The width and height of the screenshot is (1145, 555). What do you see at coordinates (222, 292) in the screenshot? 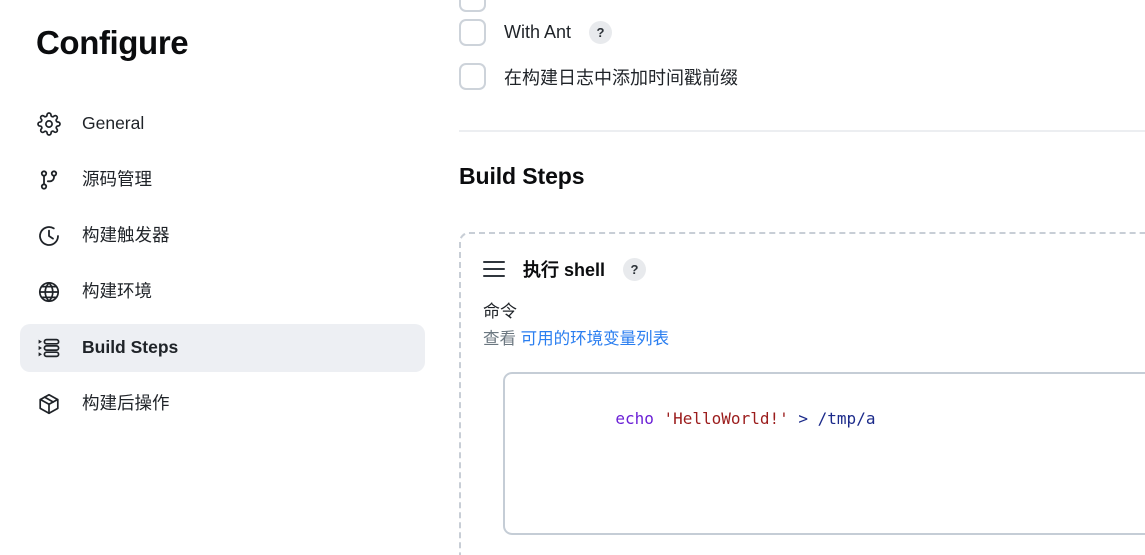
I see `sidebar-item-build-environment: 构建环境` at bounding box center [222, 292].